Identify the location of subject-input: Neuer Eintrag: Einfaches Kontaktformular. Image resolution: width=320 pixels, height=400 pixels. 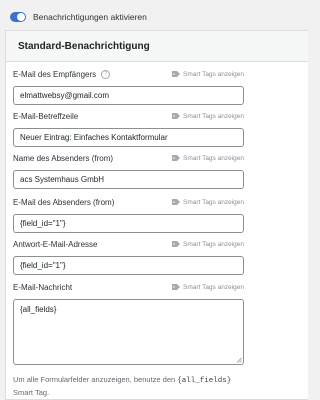
(128, 137).